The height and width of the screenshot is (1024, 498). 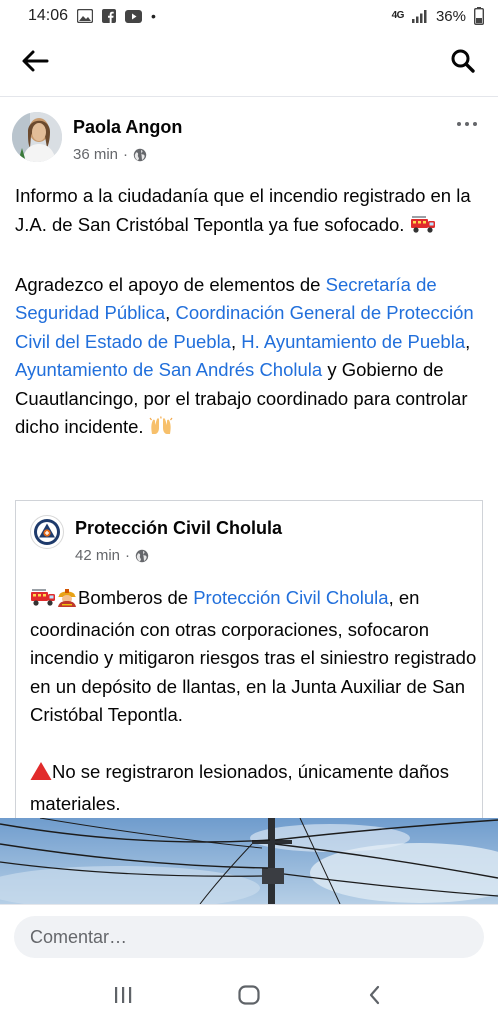 What do you see at coordinates (249, 96) in the screenshot?
I see `header-divider` at bounding box center [249, 96].